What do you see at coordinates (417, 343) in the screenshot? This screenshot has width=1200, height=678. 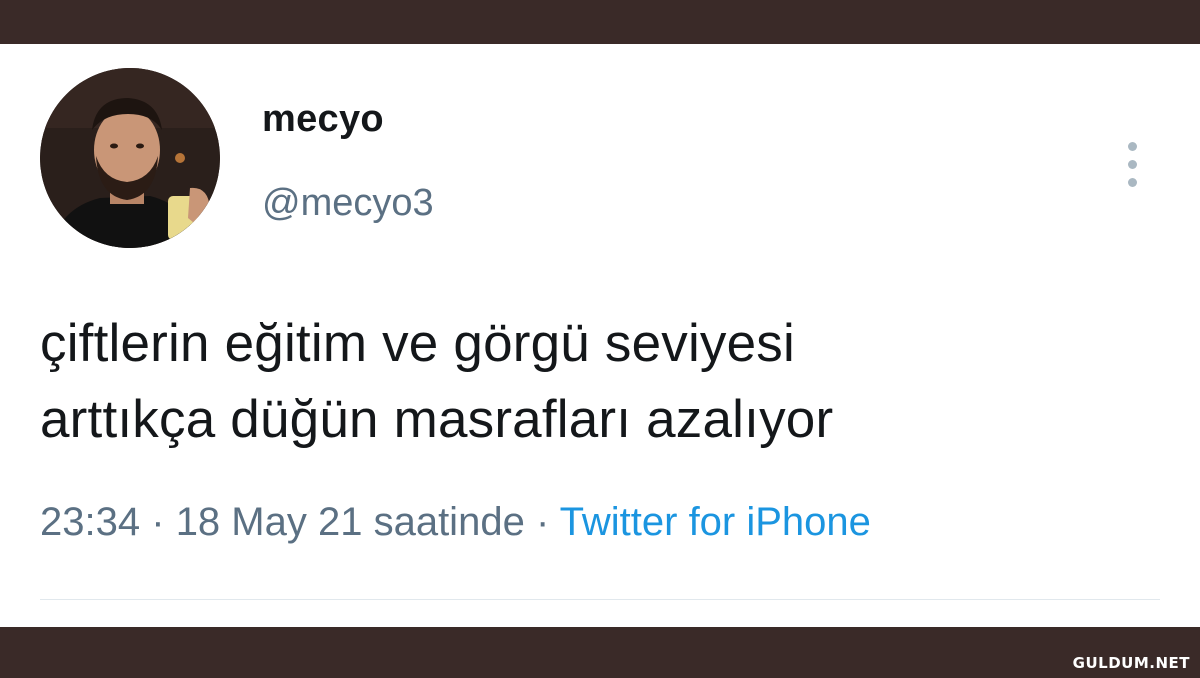 I see `tweet-text-line: çiftlerin eğitim ve görgü seviyesi` at bounding box center [417, 343].